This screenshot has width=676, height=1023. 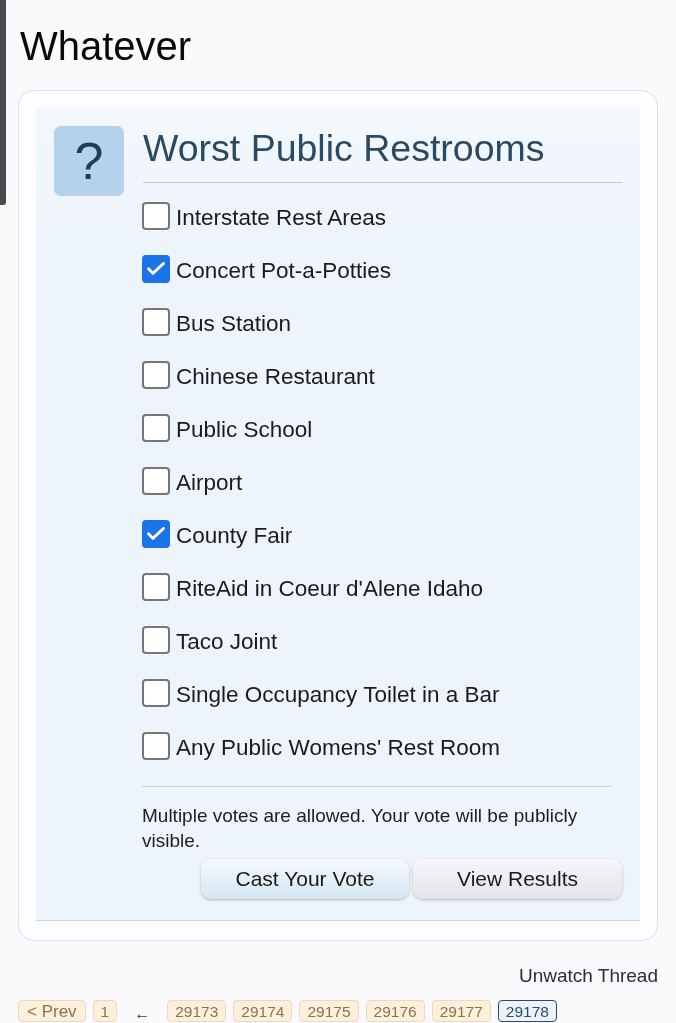 What do you see at coordinates (329, 586) in the screenshot?
I see `option-label: RiteAid in Coeur d'Alene Idaho` at bounding box center [329, 586].